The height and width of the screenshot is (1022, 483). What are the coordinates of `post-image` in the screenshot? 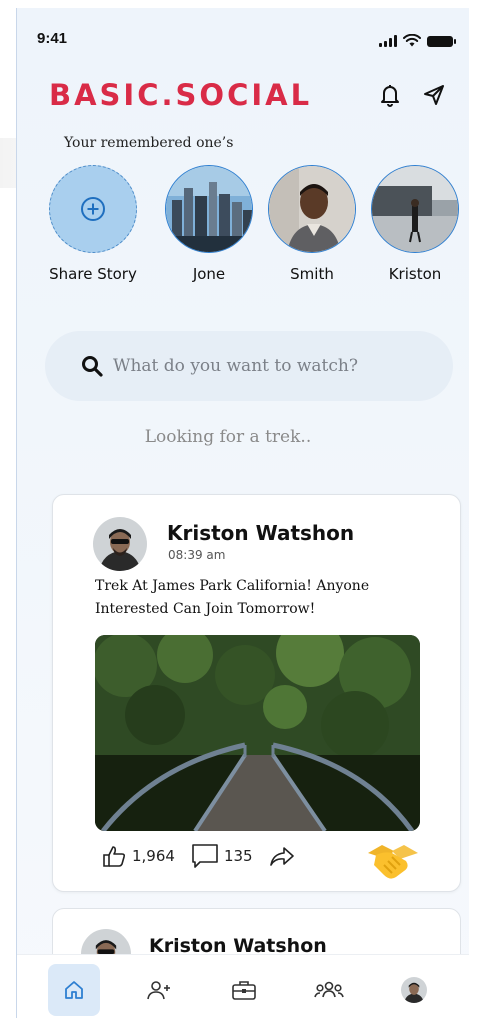 It's located at (257, 733).